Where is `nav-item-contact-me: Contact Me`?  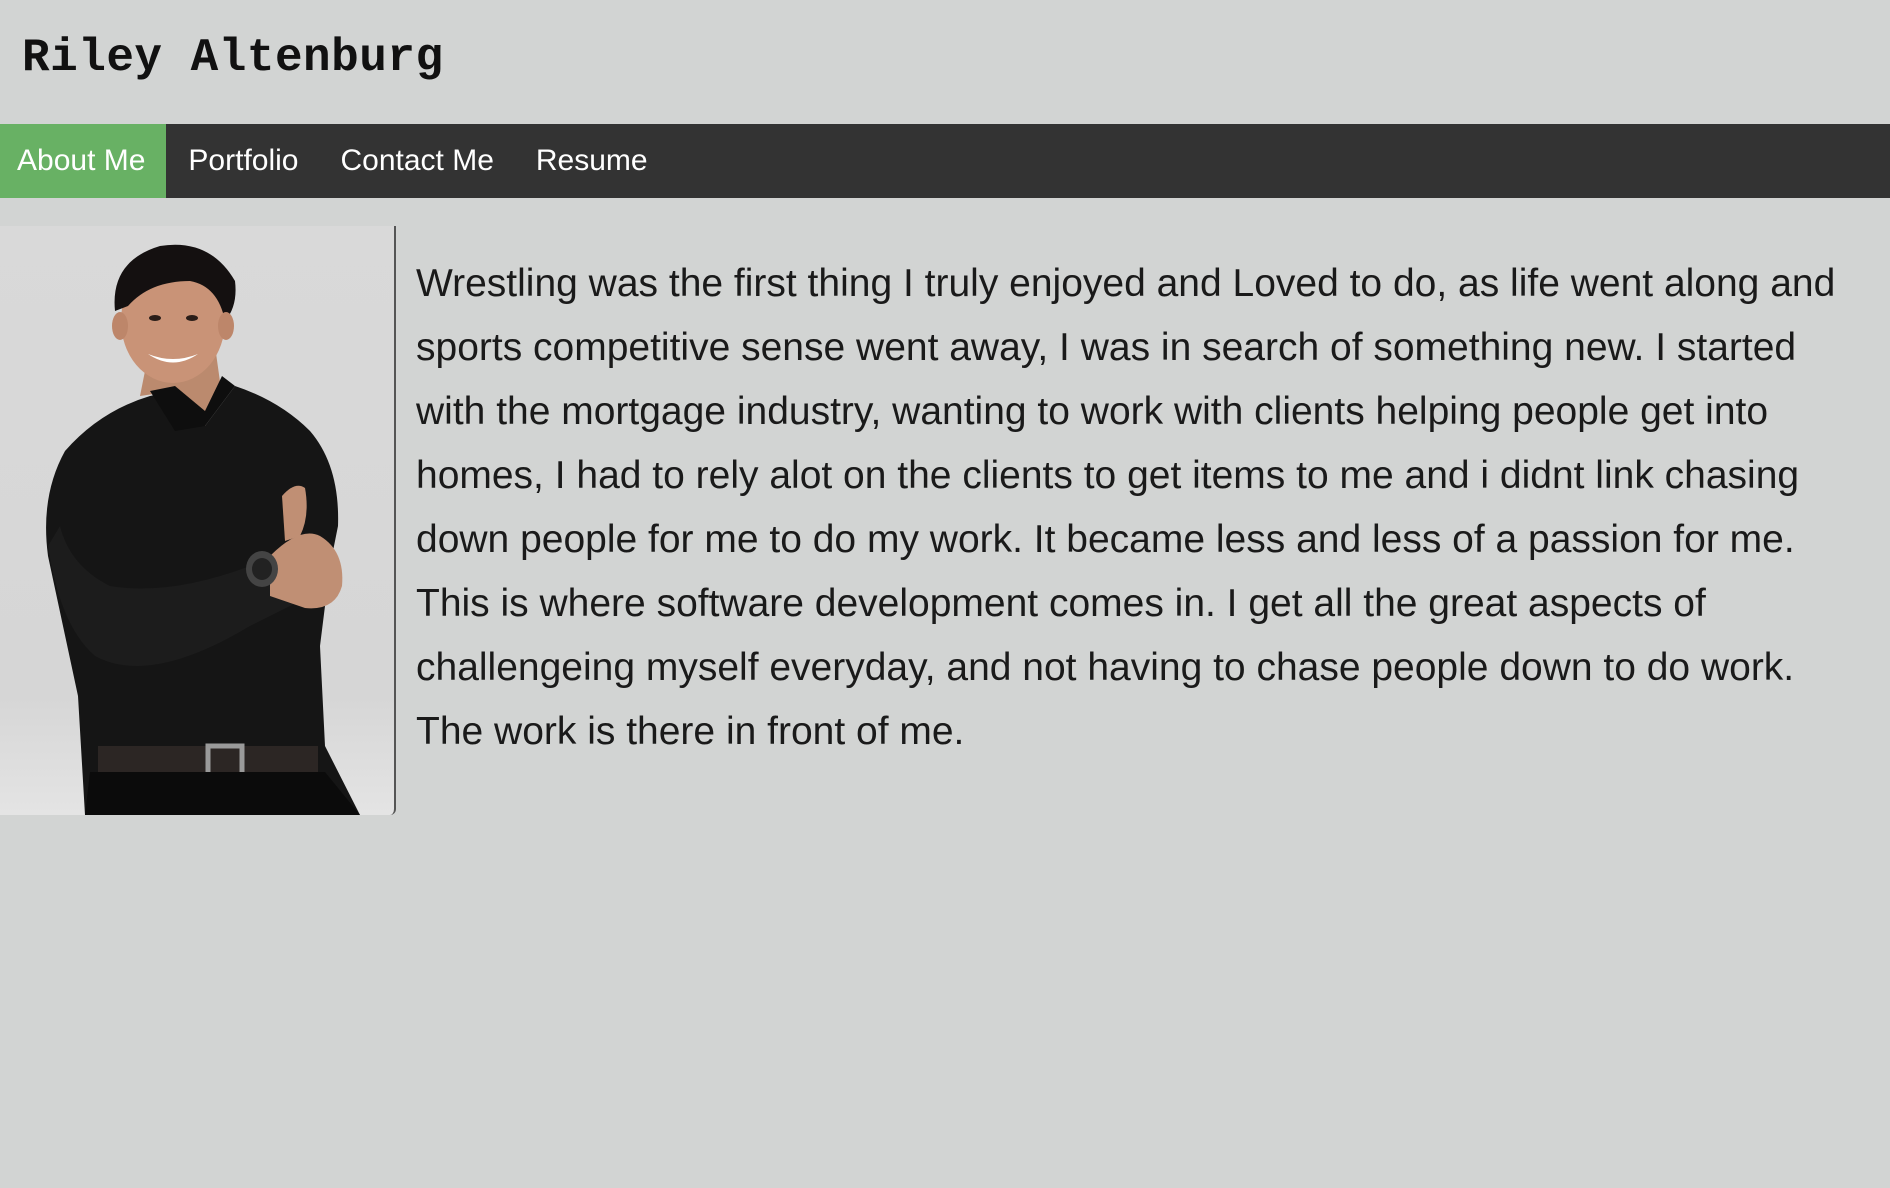 nav-item-contact-me: Contact Me is located at coordinates (416, 161).